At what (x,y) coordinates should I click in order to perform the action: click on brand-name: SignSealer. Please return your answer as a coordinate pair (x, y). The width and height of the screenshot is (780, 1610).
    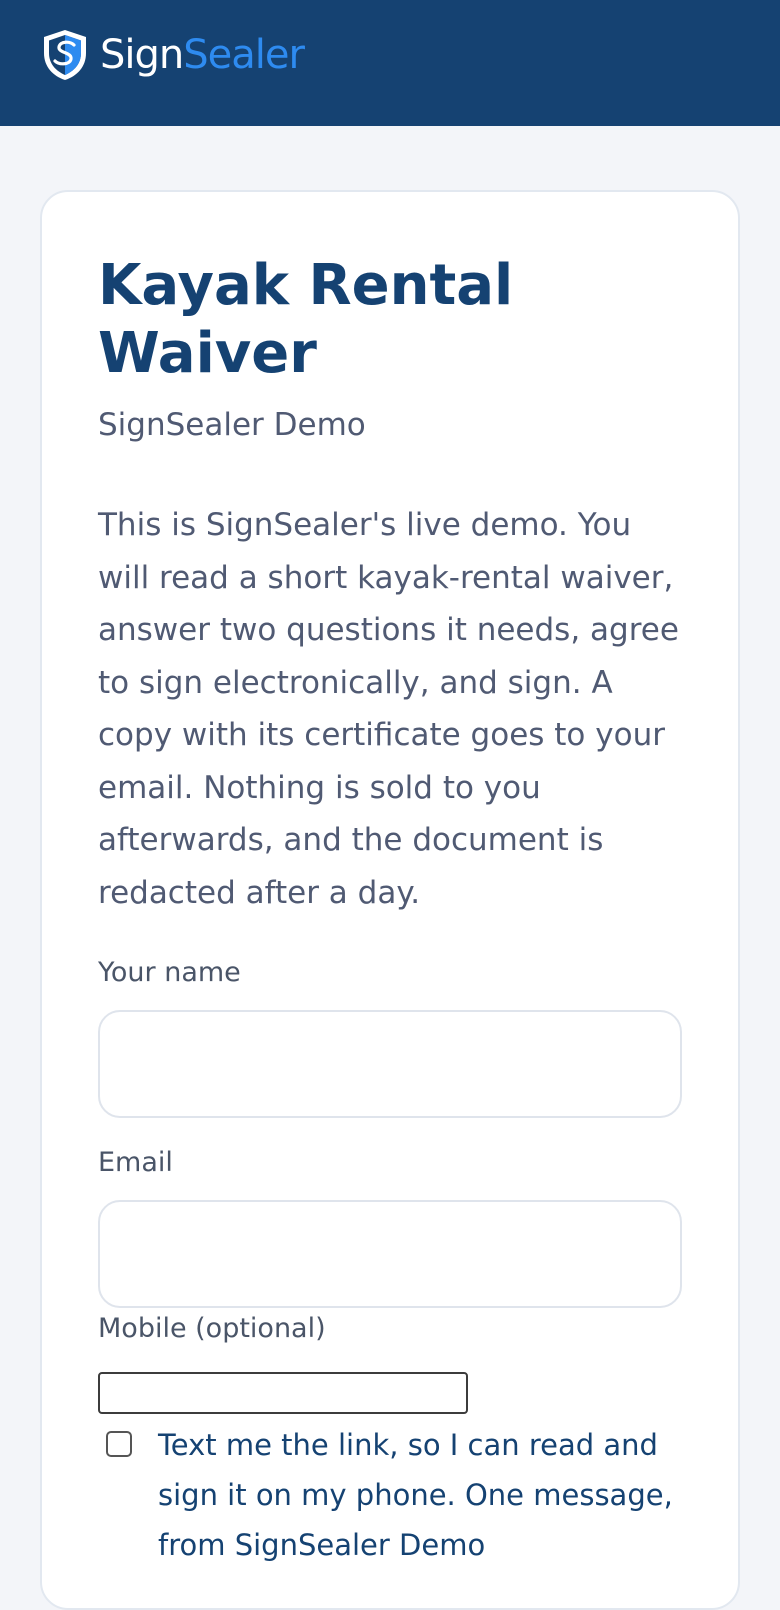
    Looking at the image, I should click on (202, 55).